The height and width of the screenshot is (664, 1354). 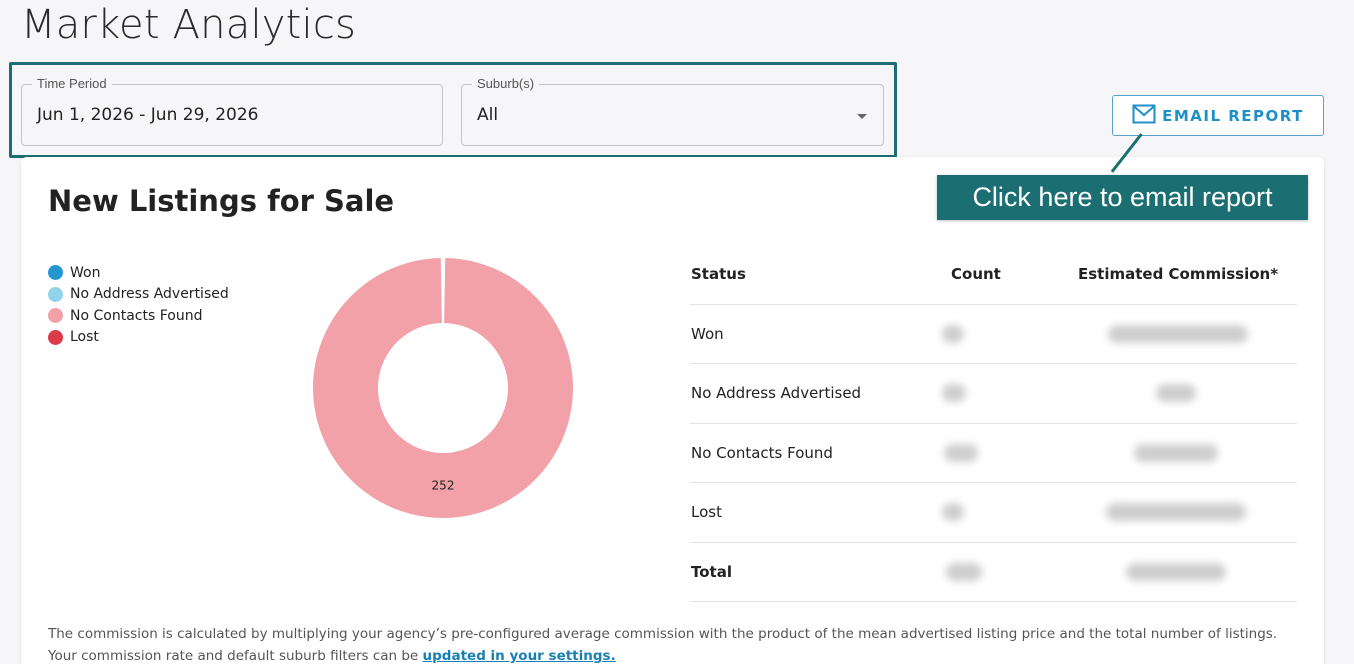 I want to click on suburbs-label: Suburb(s), so click(x=506, y=83).